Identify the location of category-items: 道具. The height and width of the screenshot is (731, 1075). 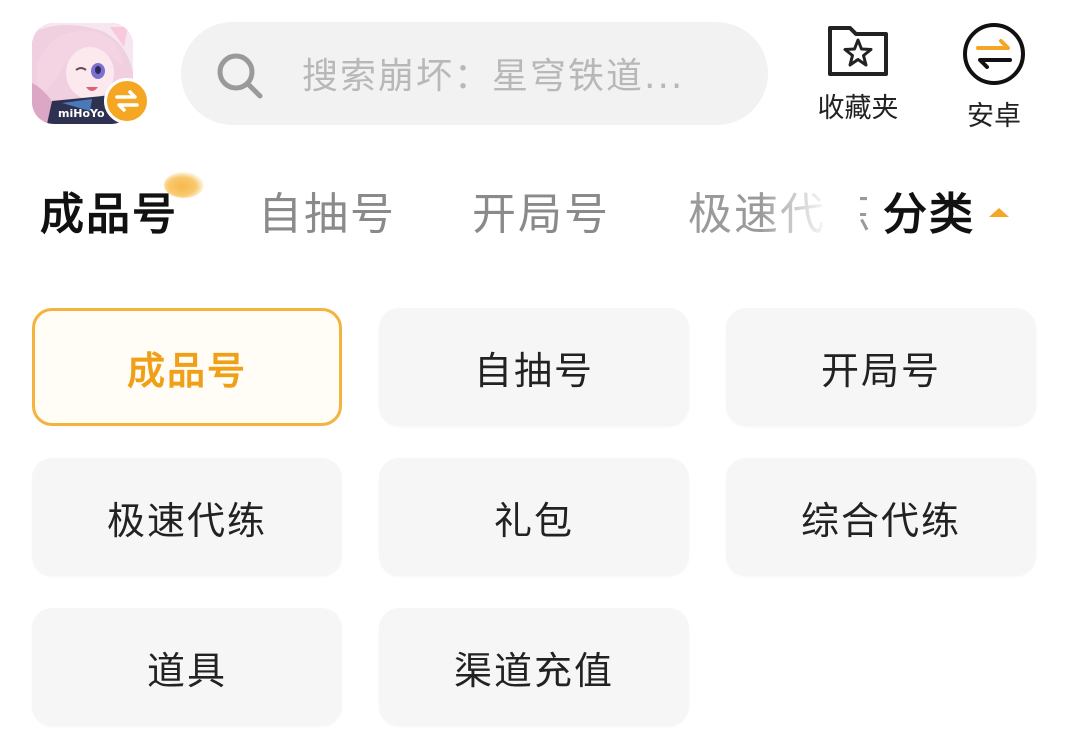
(187, 667).